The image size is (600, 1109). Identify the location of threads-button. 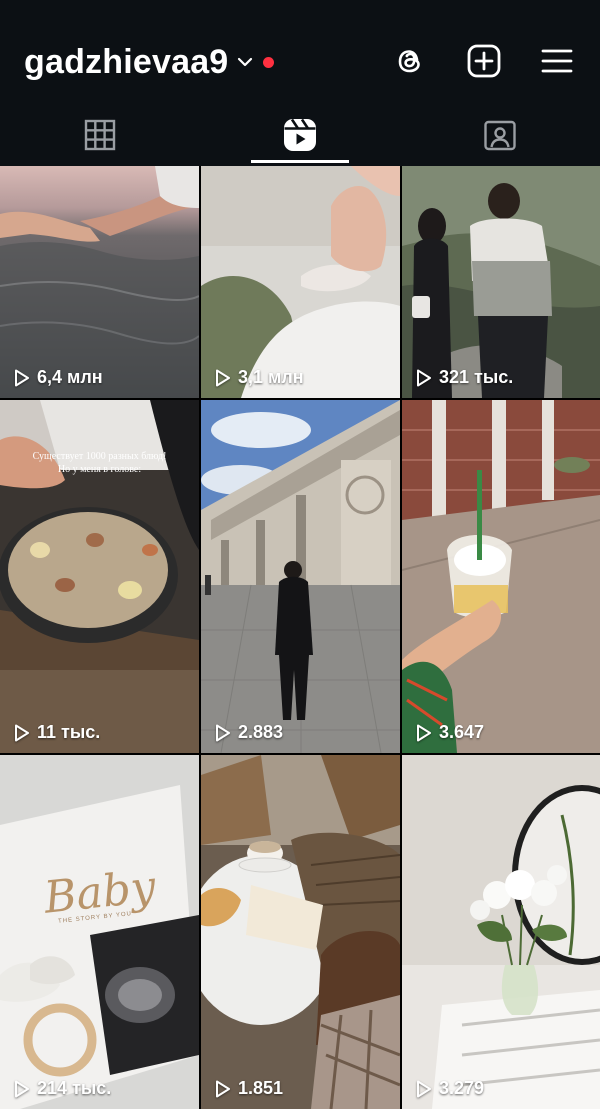
(410, 61).